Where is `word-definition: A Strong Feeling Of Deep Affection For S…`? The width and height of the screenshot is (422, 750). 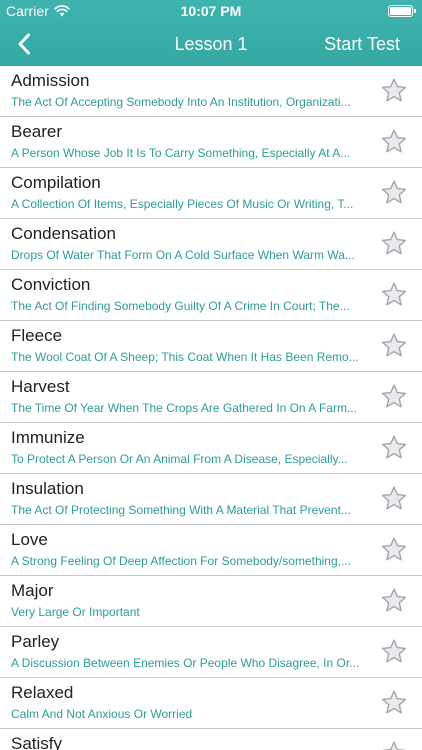
word-definition: A Strong Feeling Of Deep Affection For S… is located at coordinates (181, 561).